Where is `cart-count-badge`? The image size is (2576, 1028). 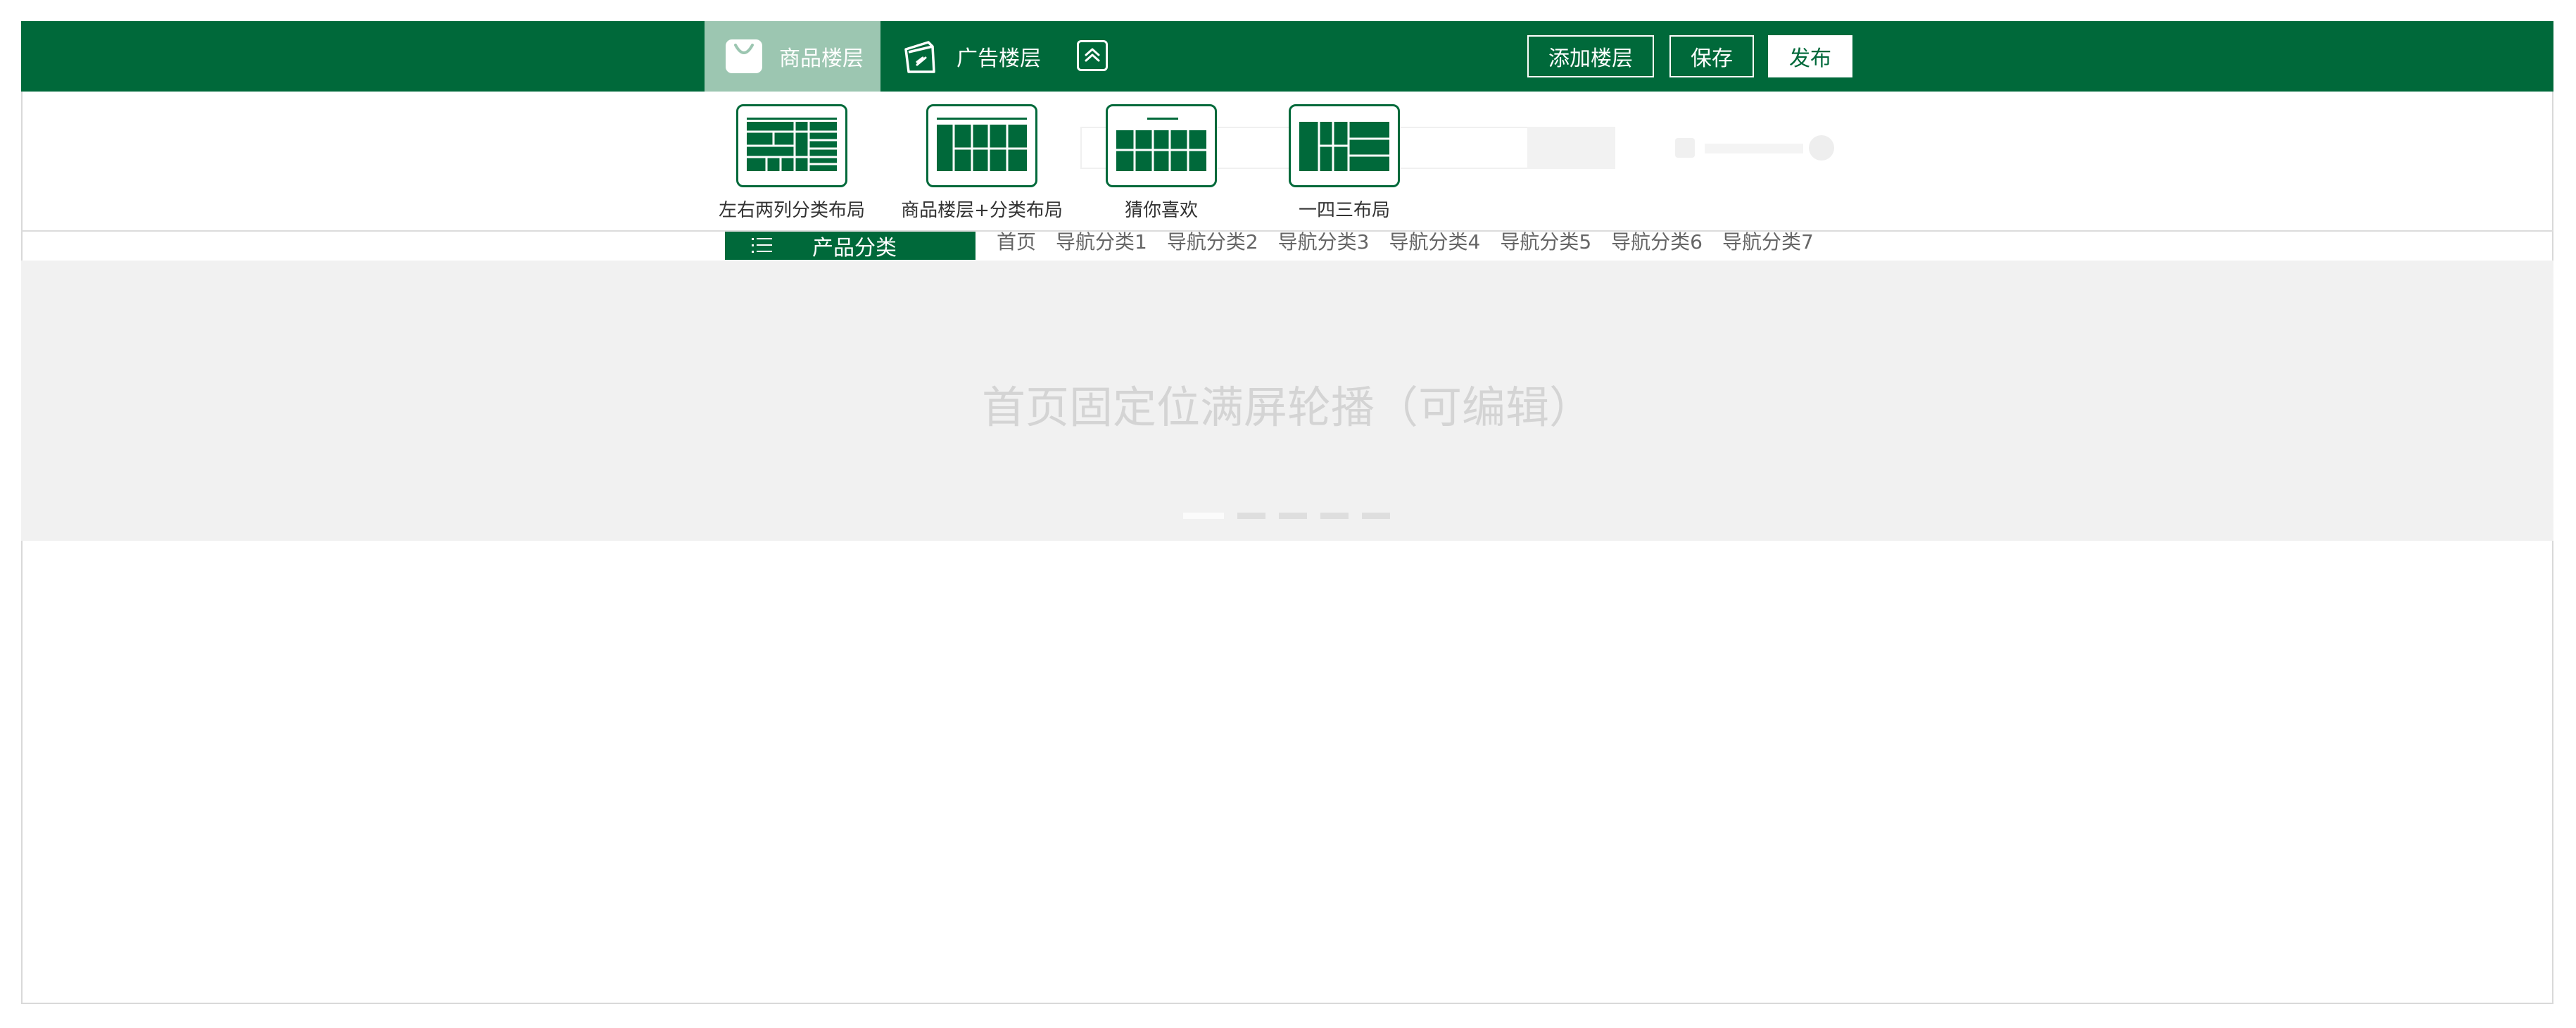 cart-count-badge is located at coordinates (1821, 148).